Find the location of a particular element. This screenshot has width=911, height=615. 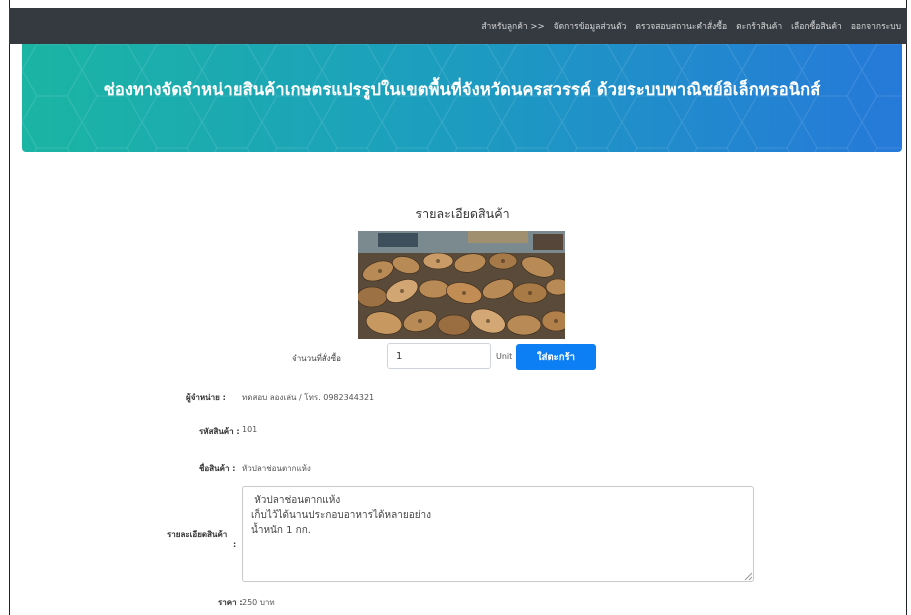

seller-label: ผู้จำหน่าย : is located at coordinates (206, 397).